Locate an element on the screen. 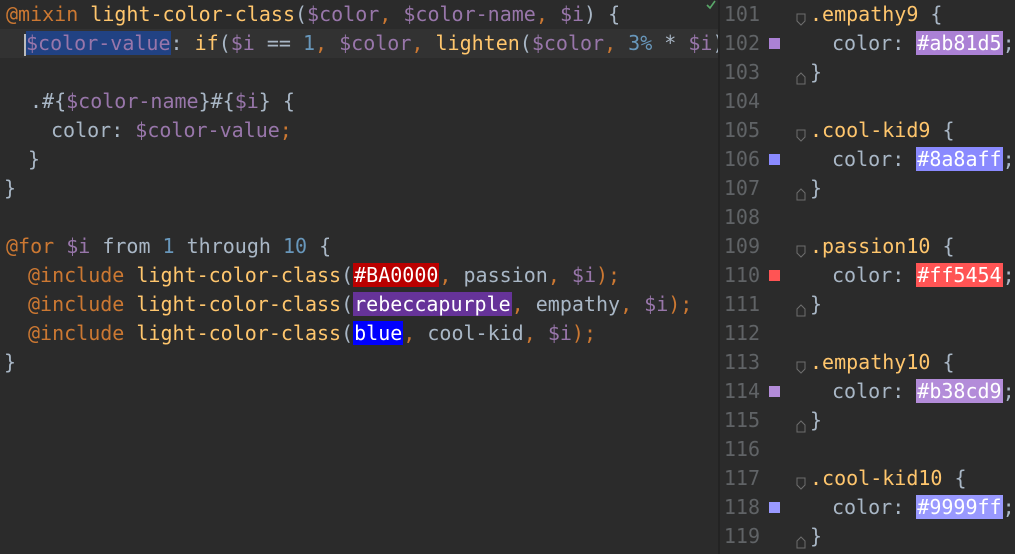 The height and width of the screenshot is (554, 1015). operator: * is located at coordinates (670, 43).